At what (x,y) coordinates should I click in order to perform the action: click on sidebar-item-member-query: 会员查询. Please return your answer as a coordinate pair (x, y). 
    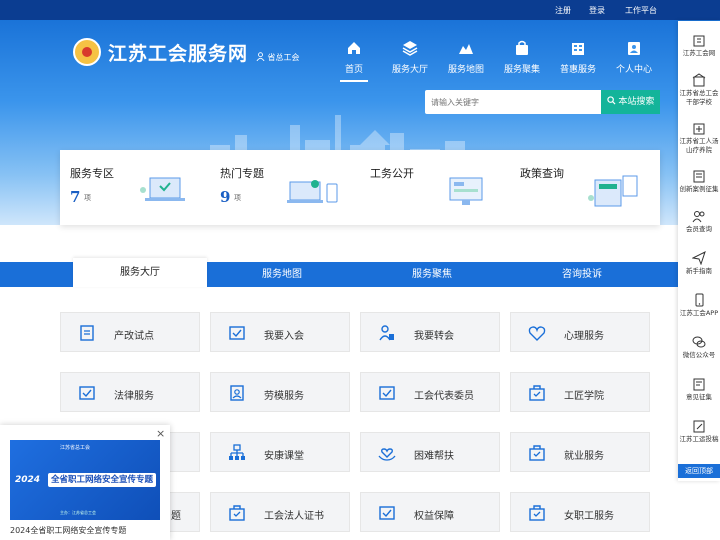
    Looking at the image, I should click on (699, 221).